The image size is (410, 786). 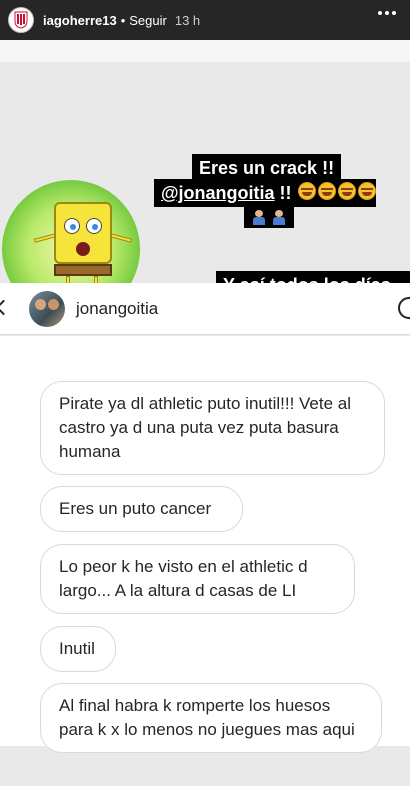 What do you see at coordinates (117, 309) in the screenshot?
I see `dm-username: jonangoitia` at bounding box center [117, 309].